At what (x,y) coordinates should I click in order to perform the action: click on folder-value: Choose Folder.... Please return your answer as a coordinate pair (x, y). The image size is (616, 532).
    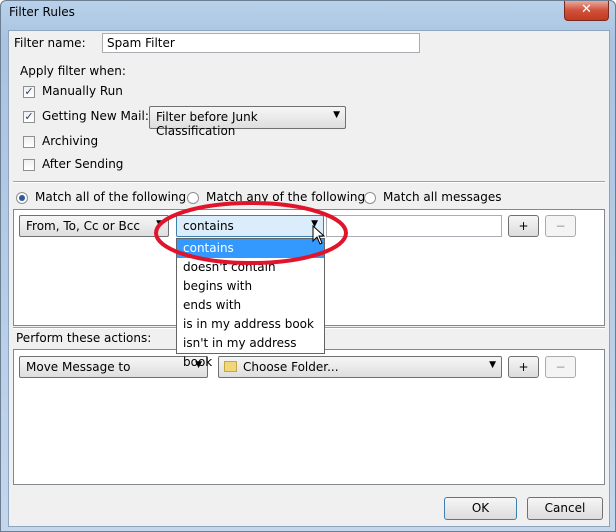
    Looking at the image, I should click on (291, 367).